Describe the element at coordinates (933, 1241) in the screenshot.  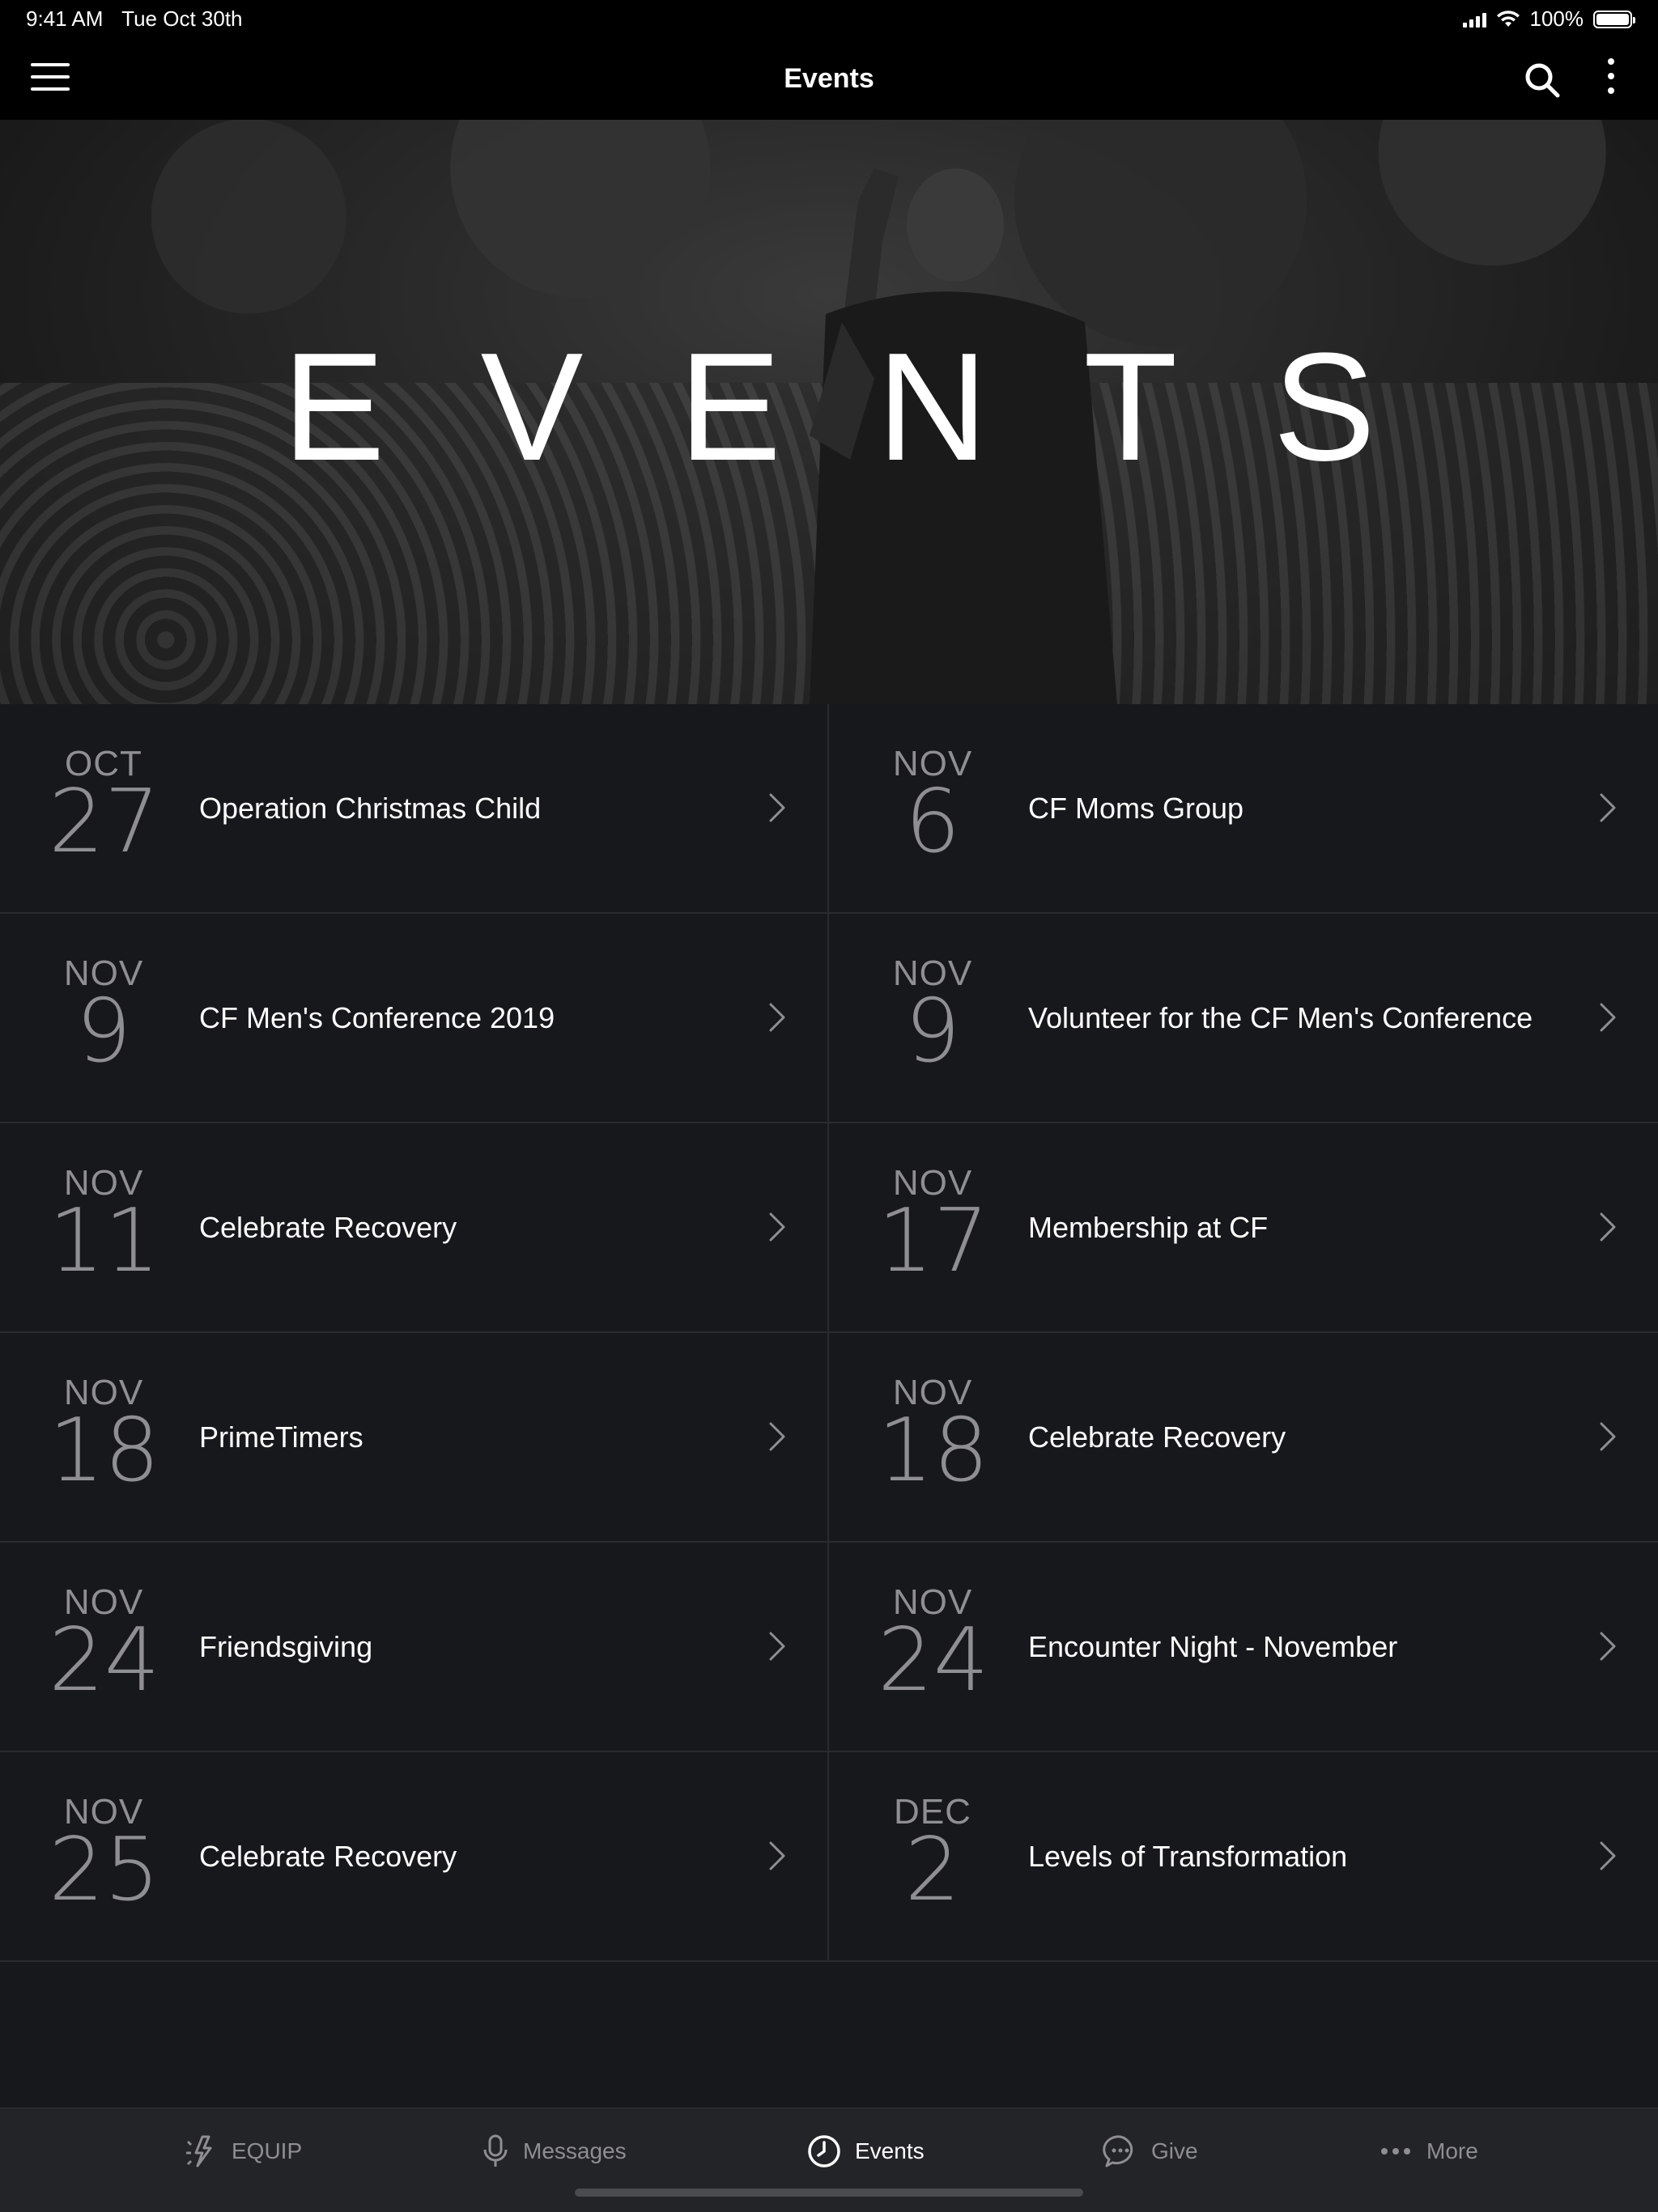
I see `event-day: 17` at that location.